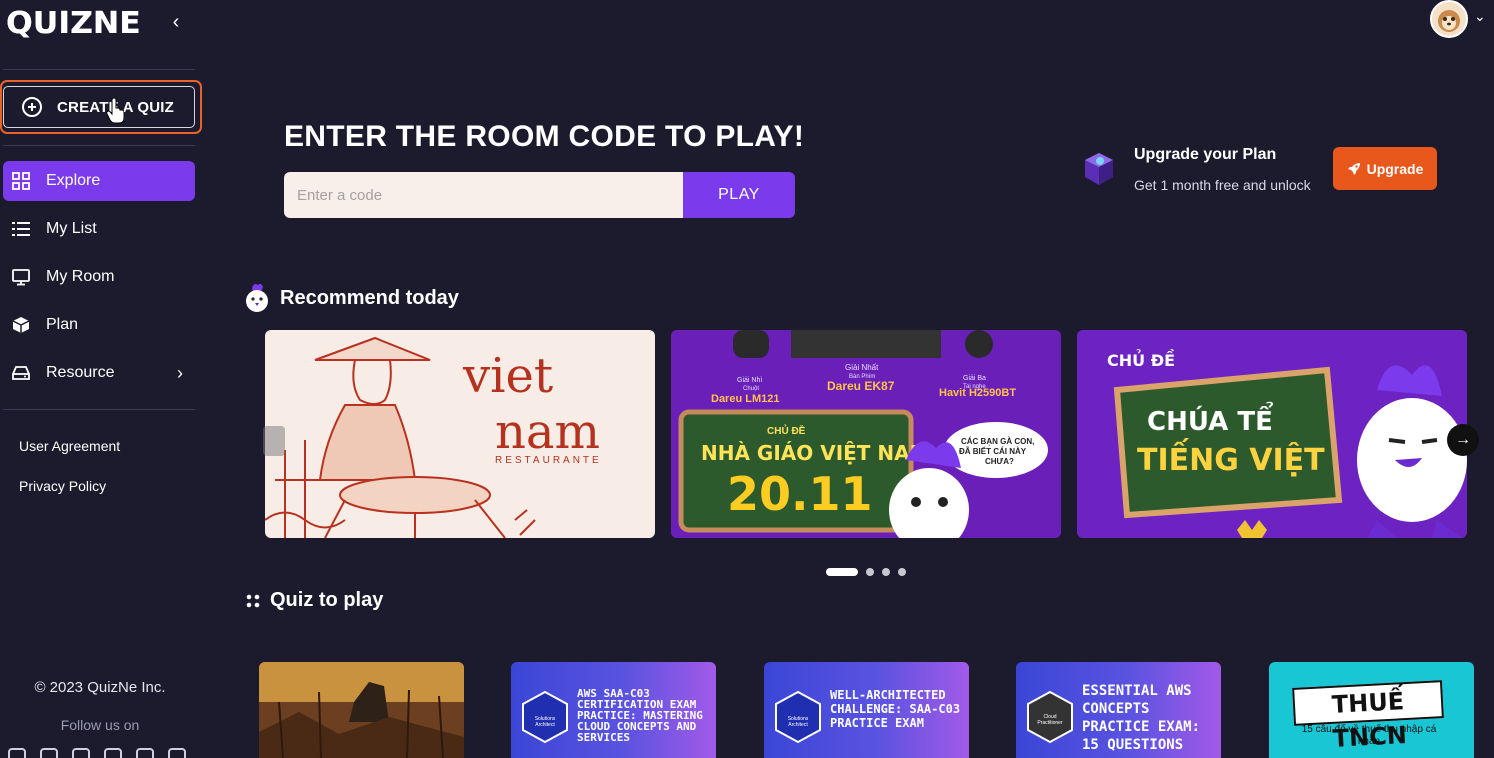 Image resolution: width=1494 pixels, height=758 pixels. Describe the element at coordinates (80, 372) in the screenshot. I see `nav-label: Resource` at that location.